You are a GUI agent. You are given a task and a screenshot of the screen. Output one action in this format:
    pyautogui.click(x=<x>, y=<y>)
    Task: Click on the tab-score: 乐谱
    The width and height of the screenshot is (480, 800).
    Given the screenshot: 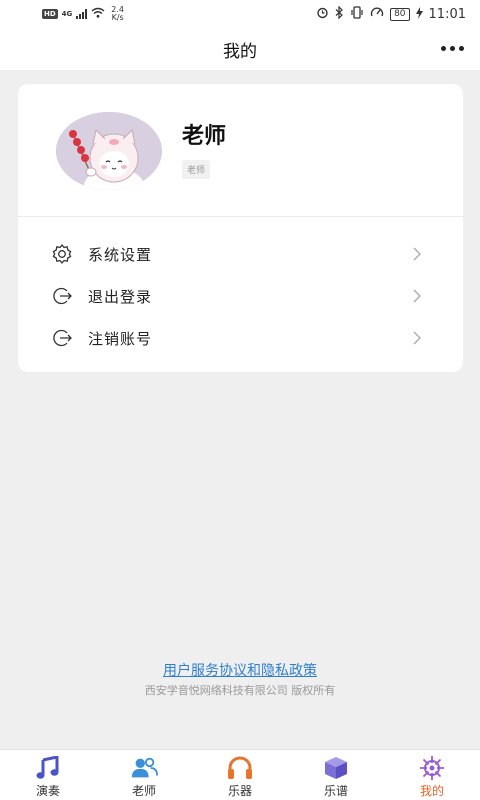 What is the action you would take?
    pyautogui.click(x=336, y=775)
    